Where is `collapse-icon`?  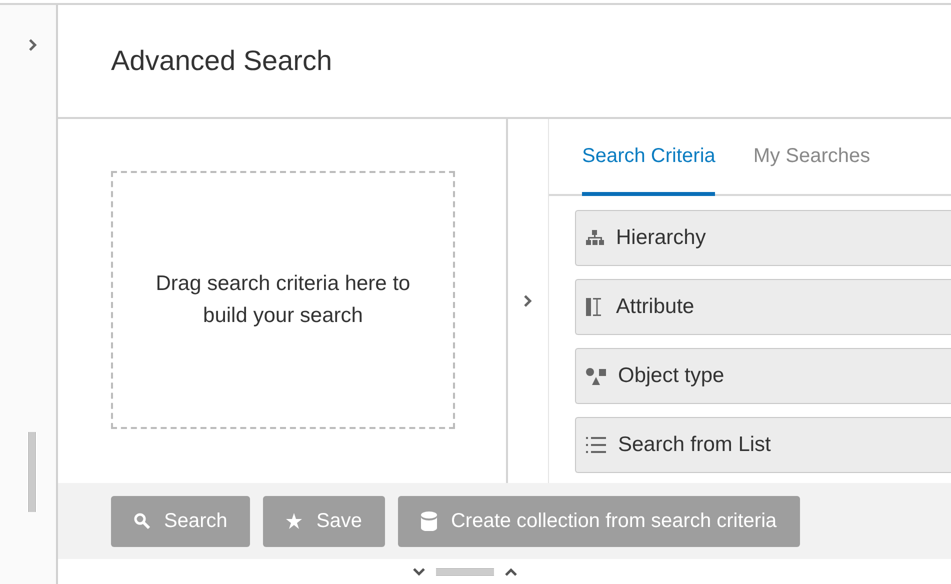 collapse-icon is located at coordinates (419, 571).